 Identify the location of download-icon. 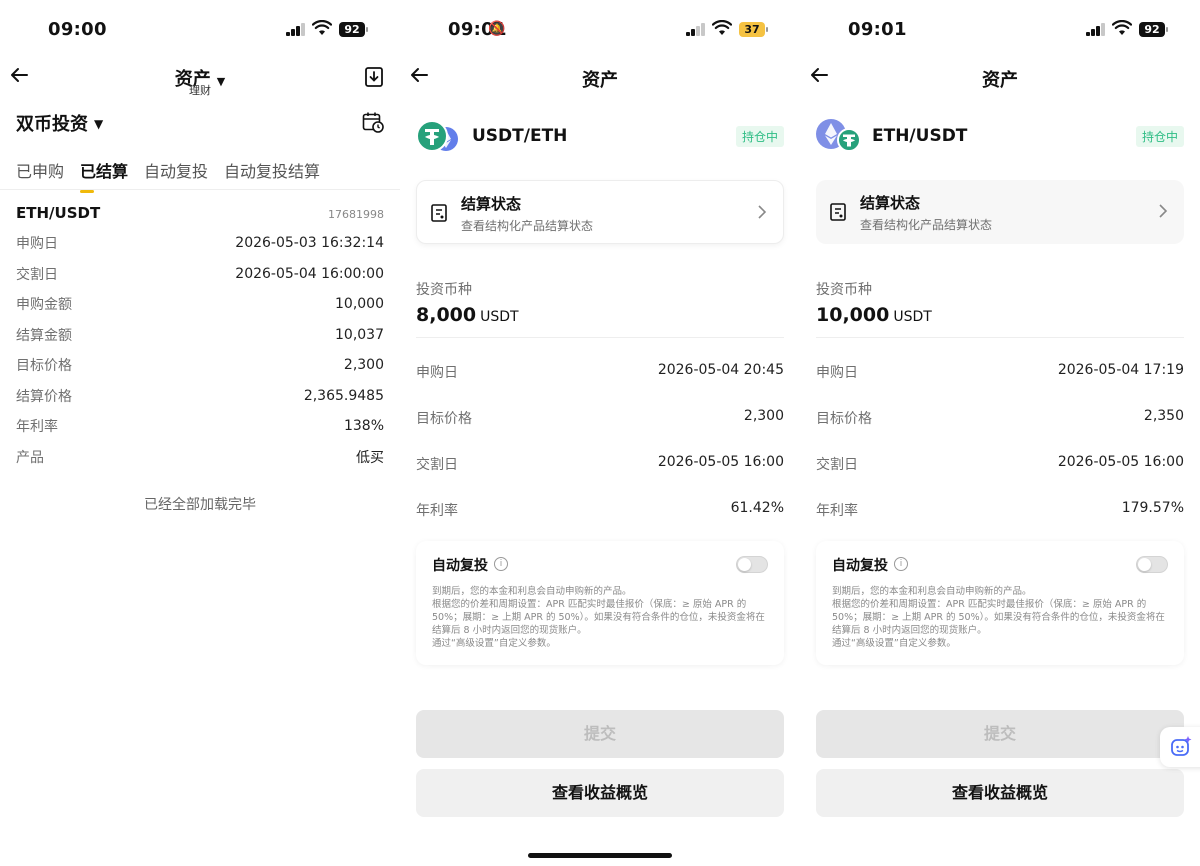
(374, 77).